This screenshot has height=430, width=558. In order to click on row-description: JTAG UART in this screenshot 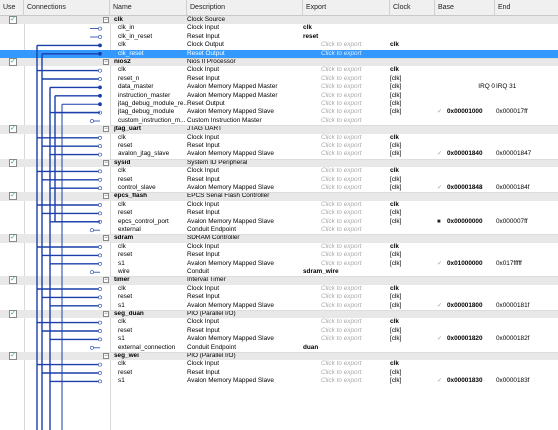, I will do `click(204, 129)`.